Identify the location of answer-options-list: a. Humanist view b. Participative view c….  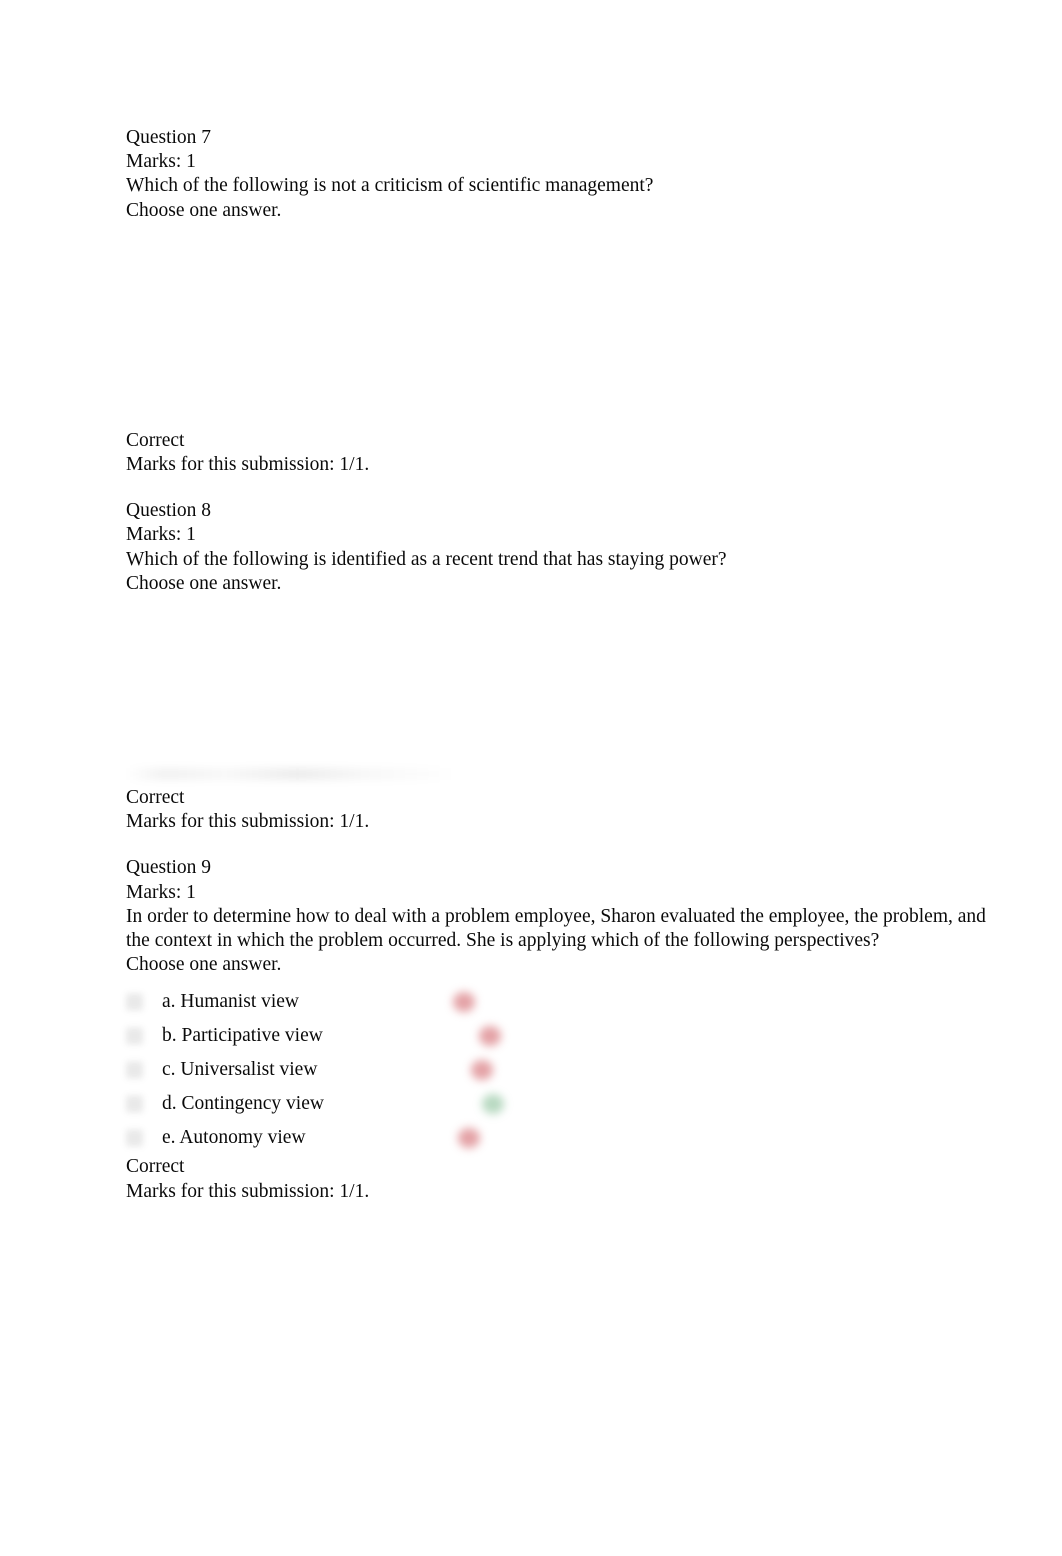
(556, 1070).